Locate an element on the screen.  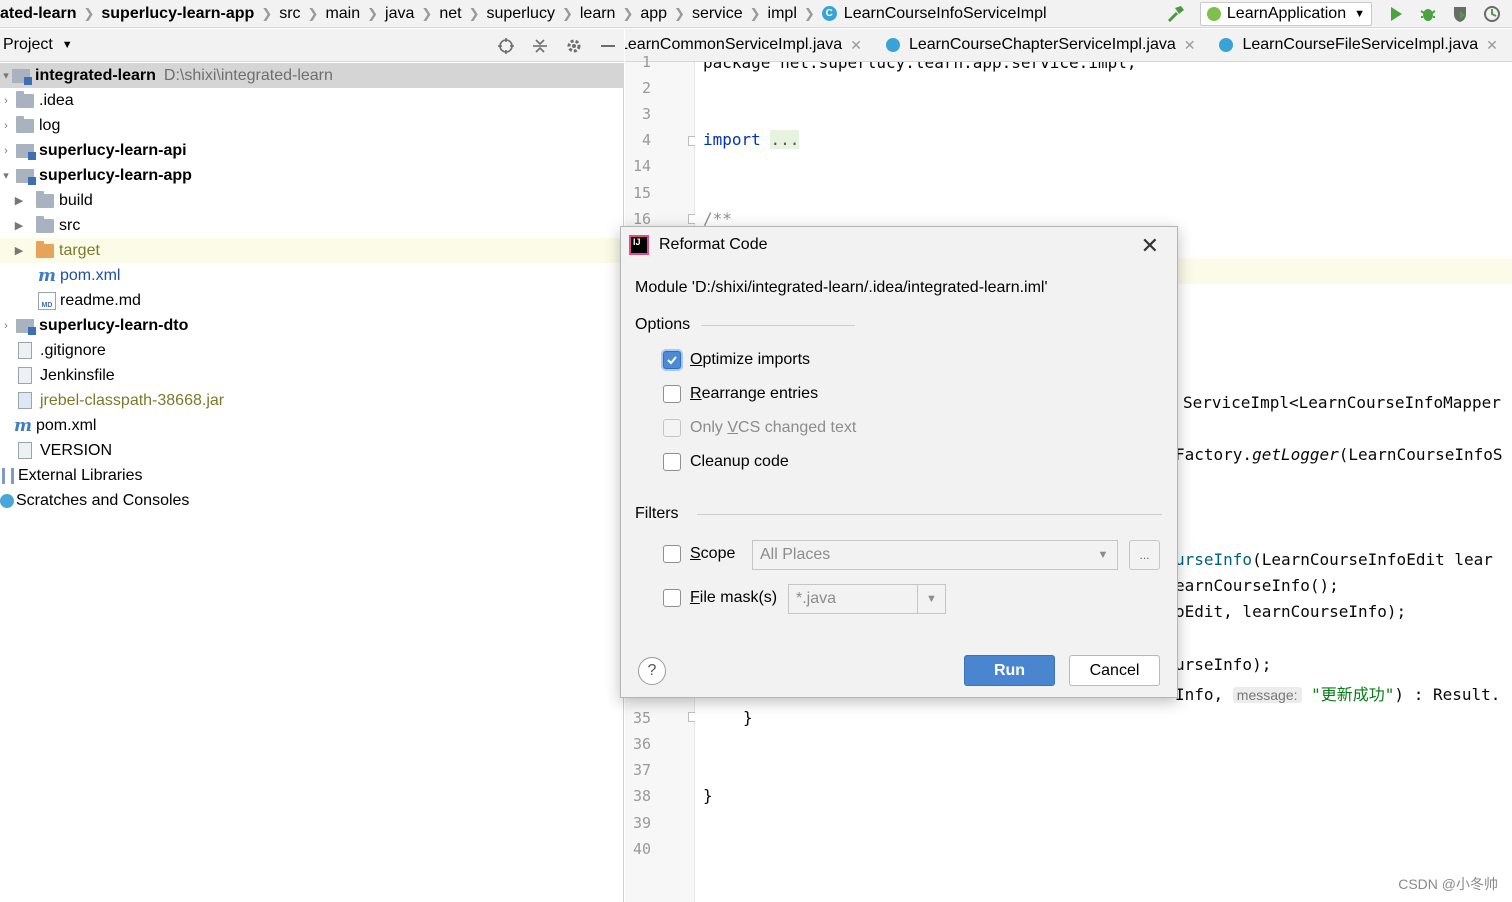
chevron-right-icon: › is located at coordinates (6, 150).